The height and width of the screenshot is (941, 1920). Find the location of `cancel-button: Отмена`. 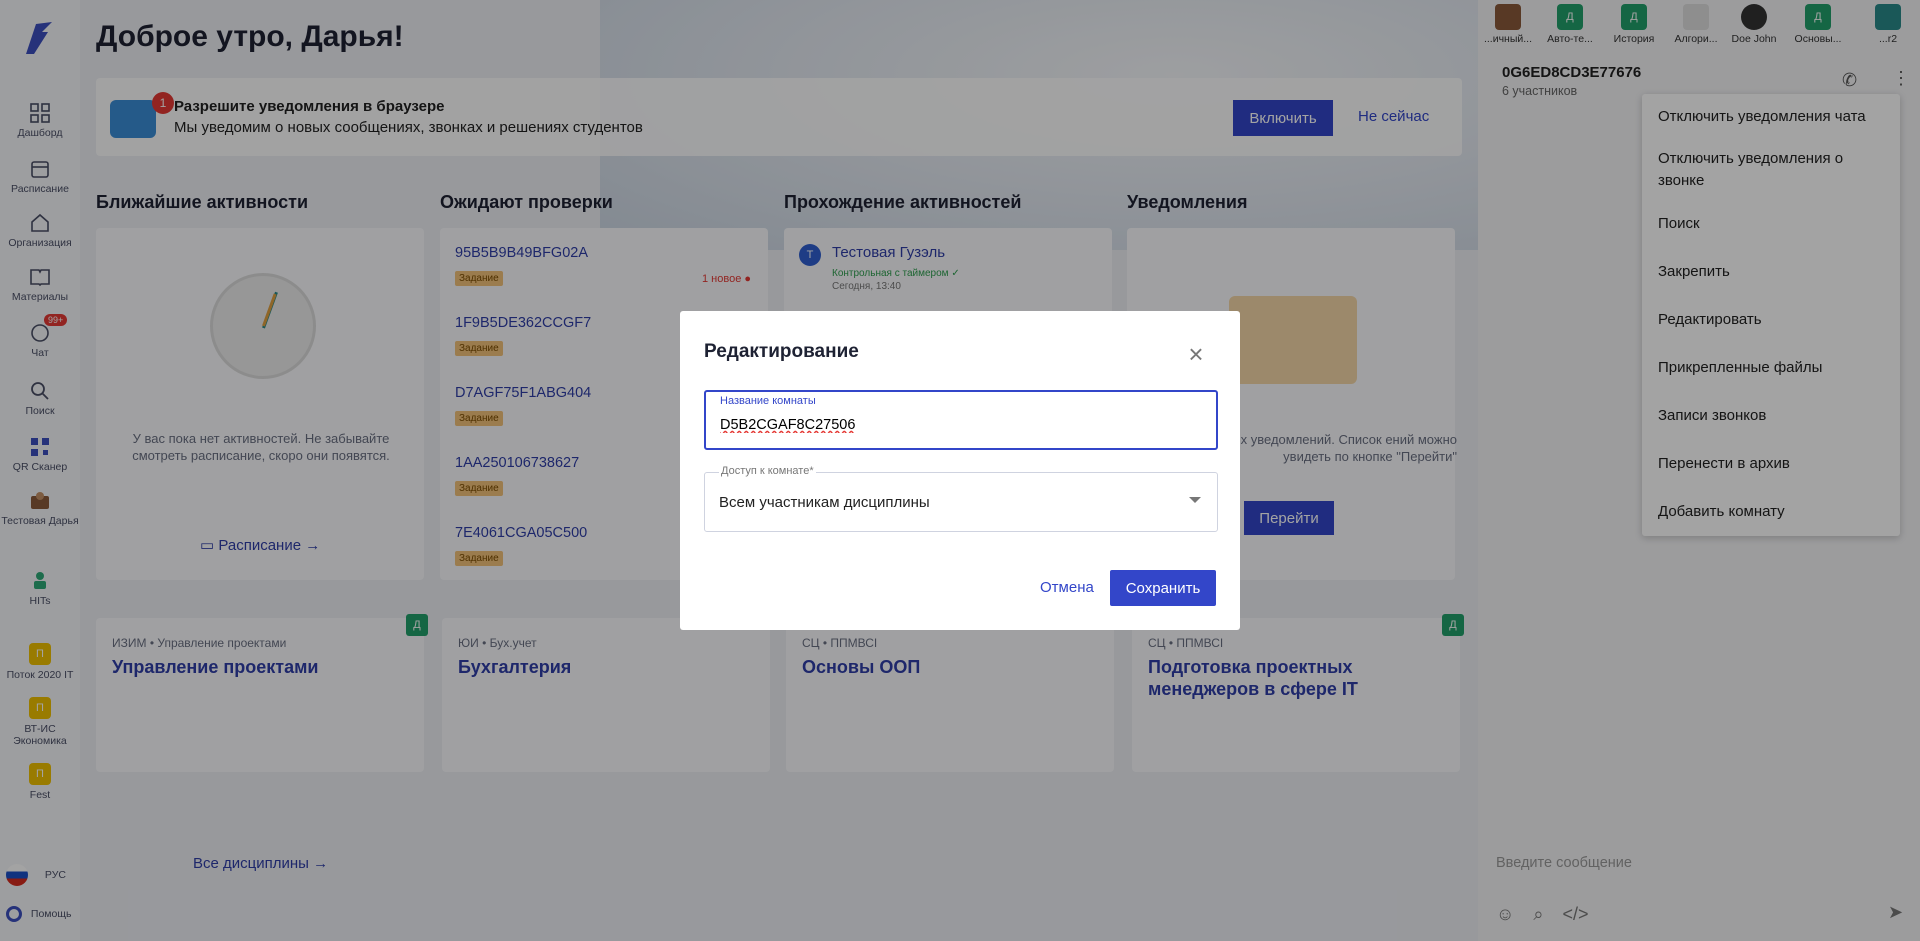

cancel-button: Отмена is located at coordinates (1067, 587).